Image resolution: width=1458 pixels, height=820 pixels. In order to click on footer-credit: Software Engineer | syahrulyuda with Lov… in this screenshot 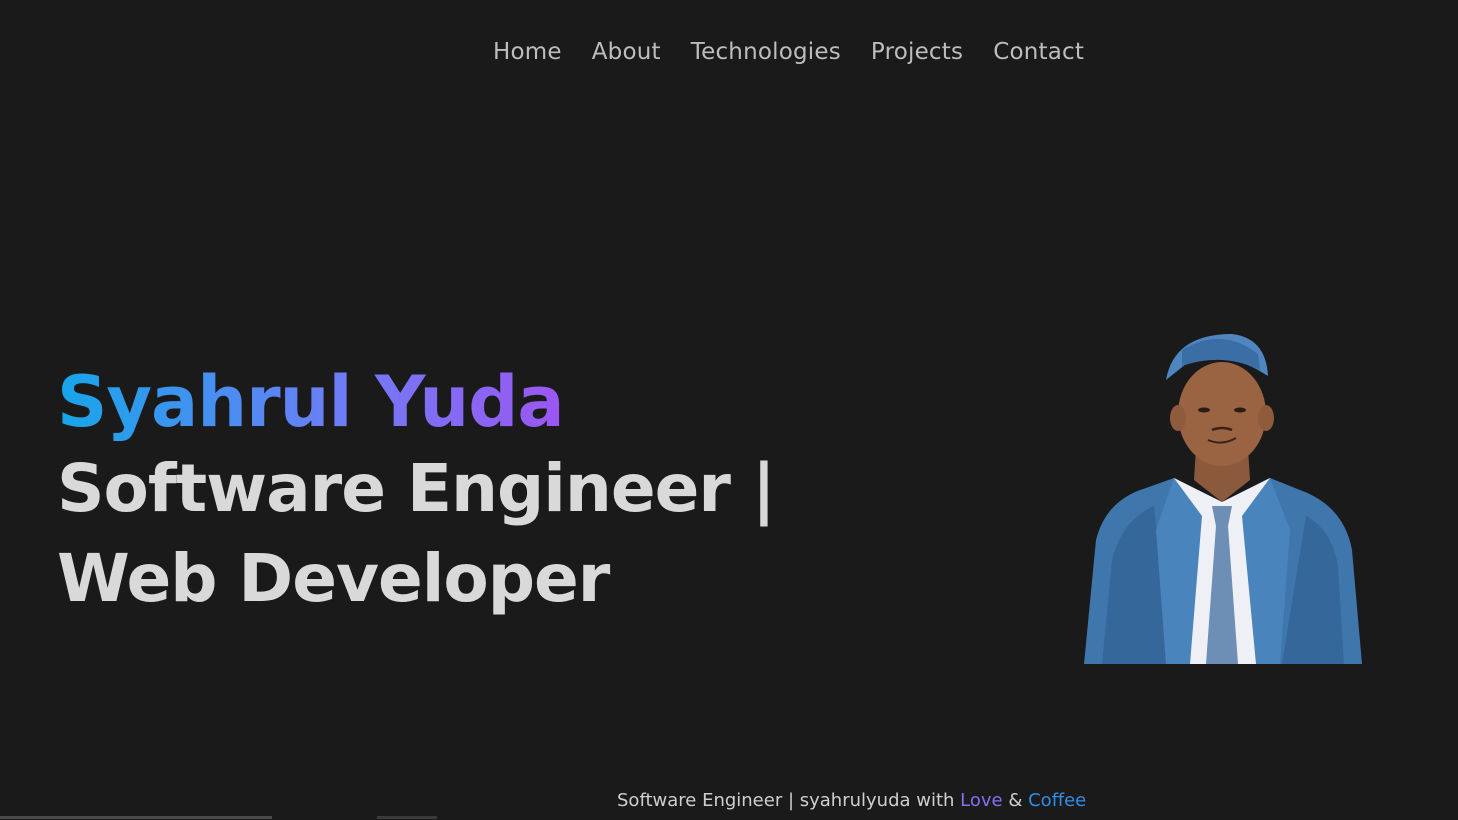, I will do `click(851, 801)`.